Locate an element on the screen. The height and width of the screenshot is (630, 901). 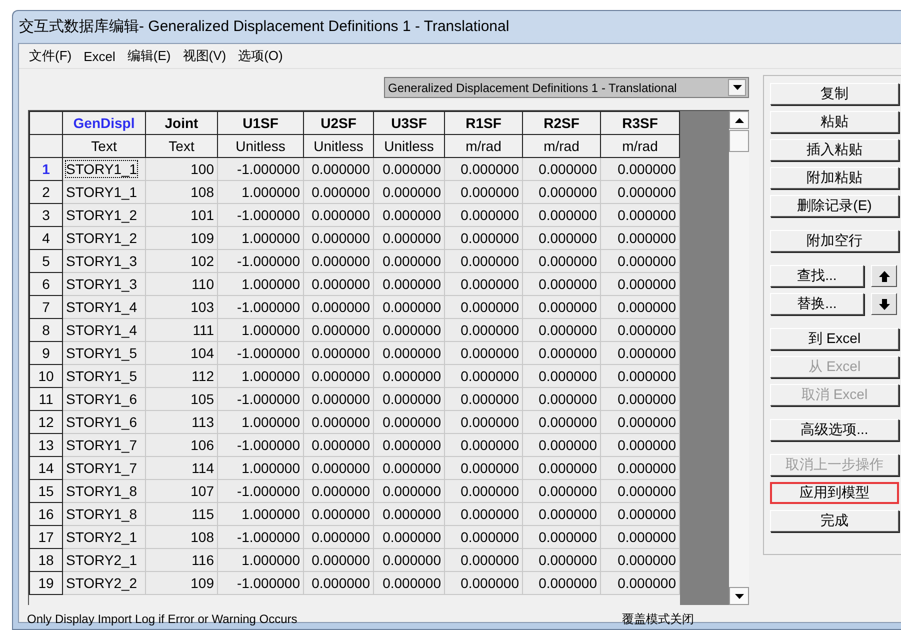
row-header: 4 is located at coordinates (46, 238).